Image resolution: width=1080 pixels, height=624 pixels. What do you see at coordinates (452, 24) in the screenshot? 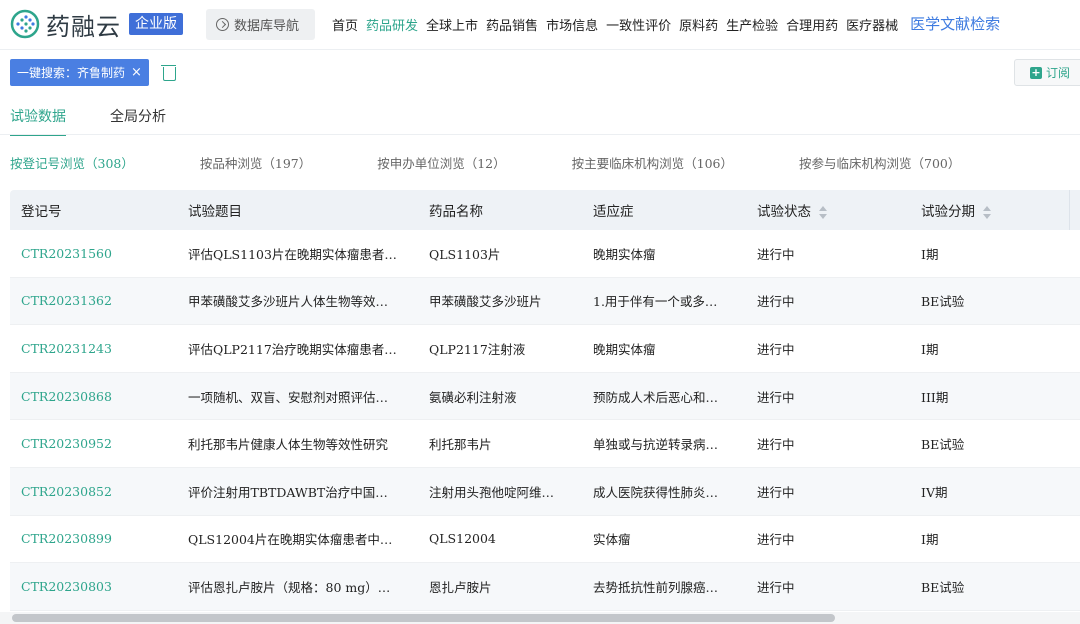
I see `menu-item-global-launch: 全球上市` at bounding box center [452, 24].